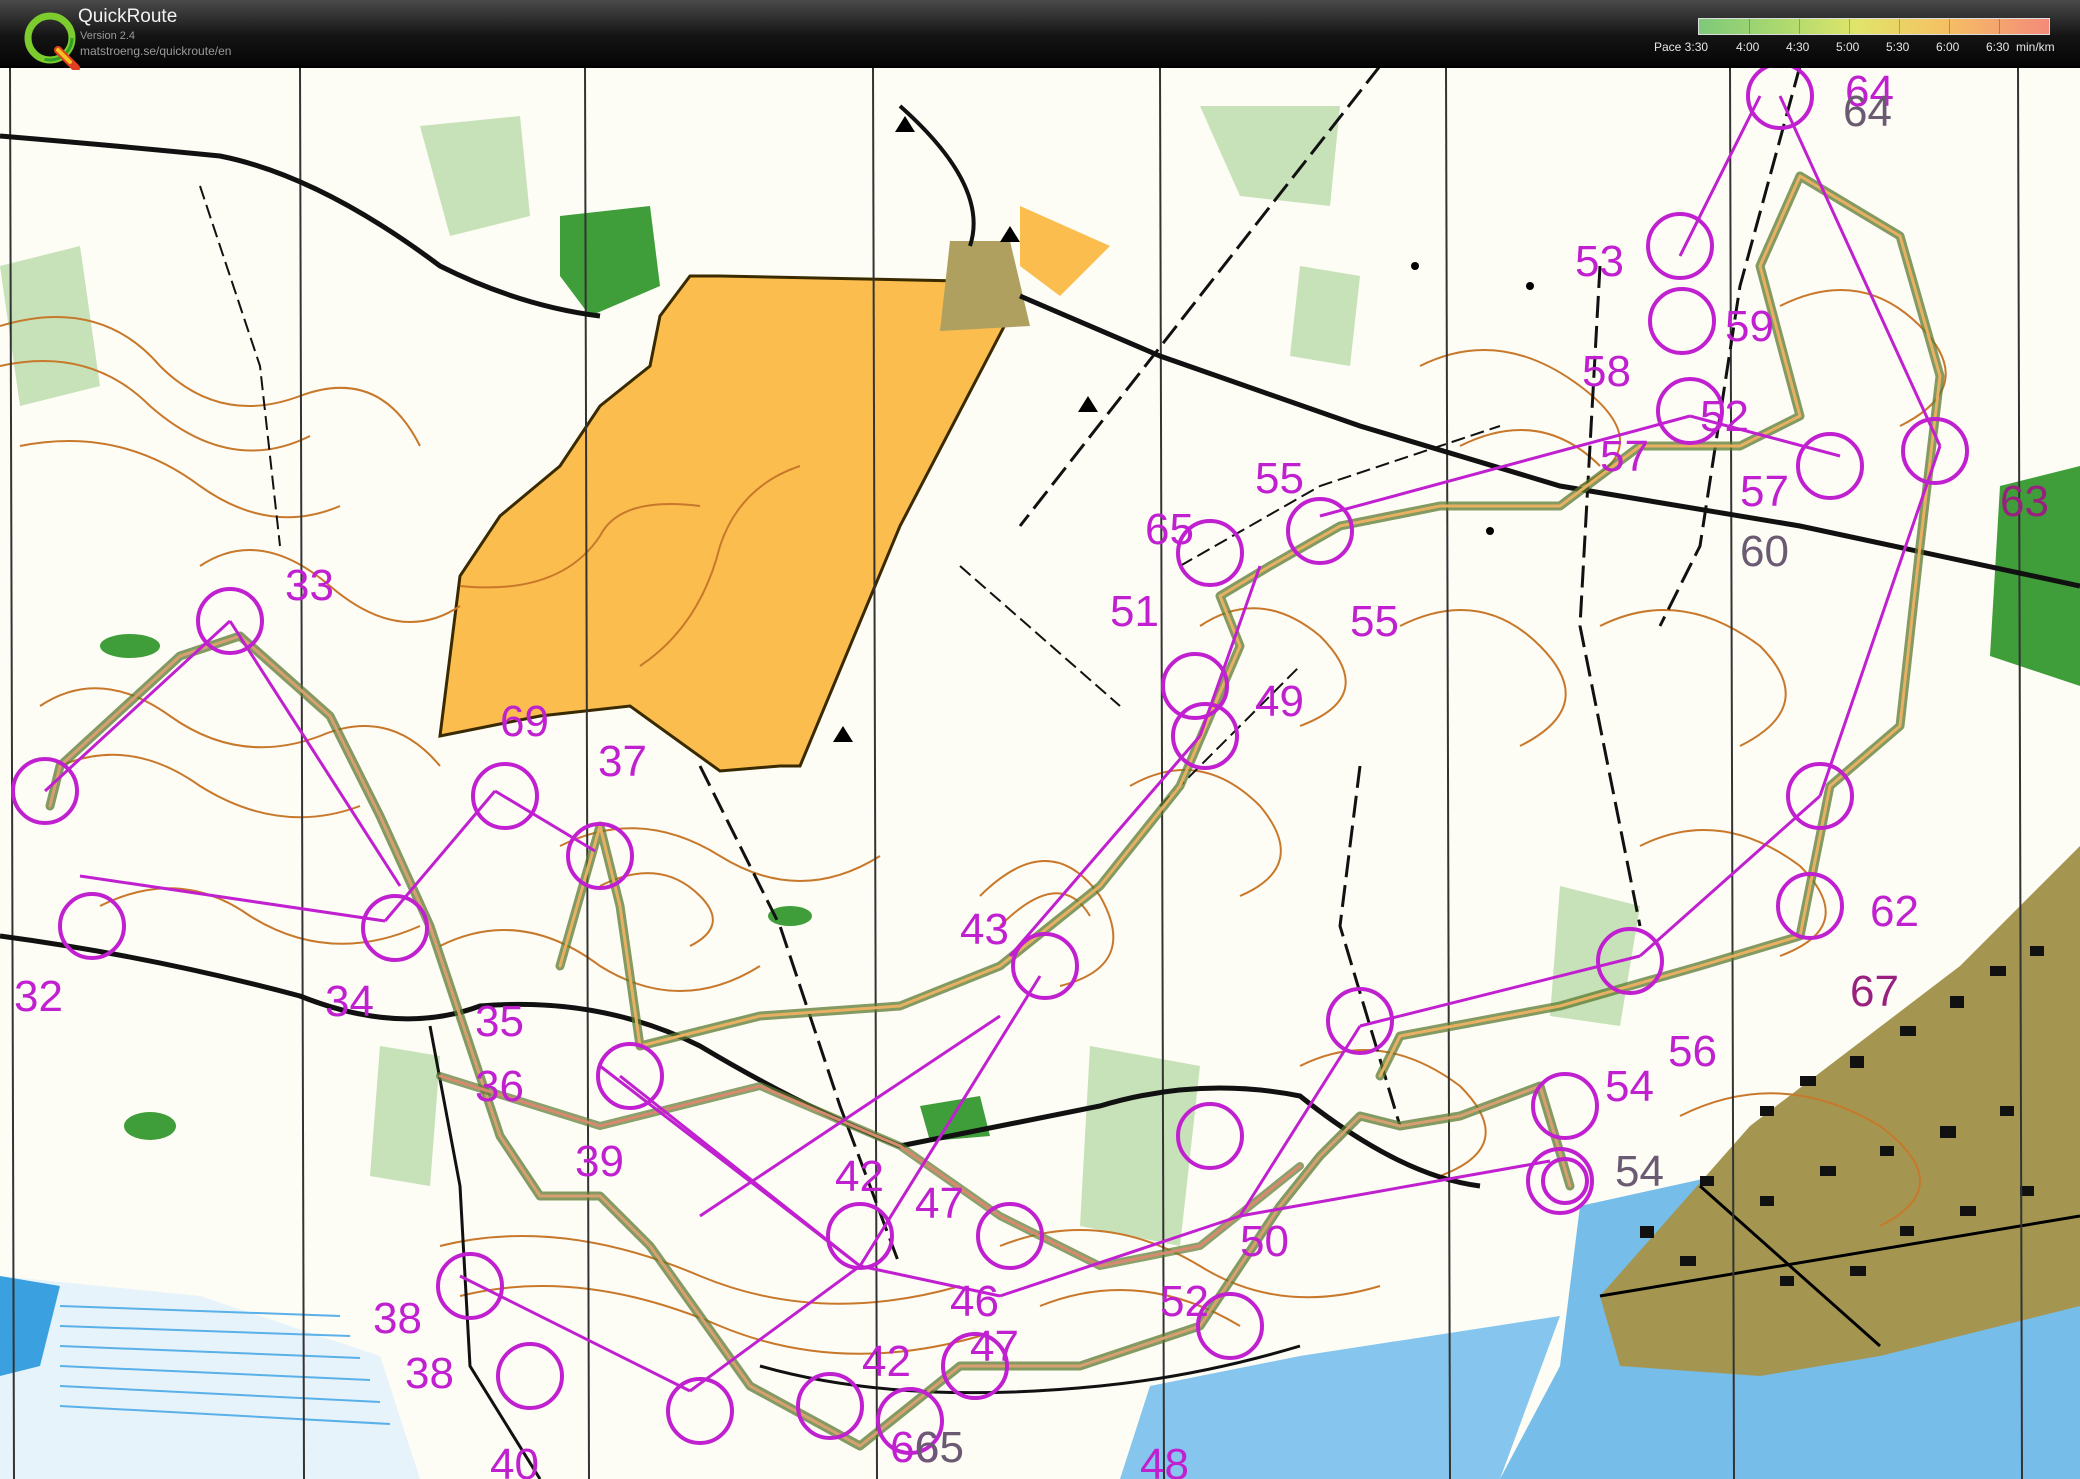 The height and width of the screenshot is (1479, 2080). Describe the element at coordinates (1692, 1051) in the screenshot. I see `control-label: 56` at that location.